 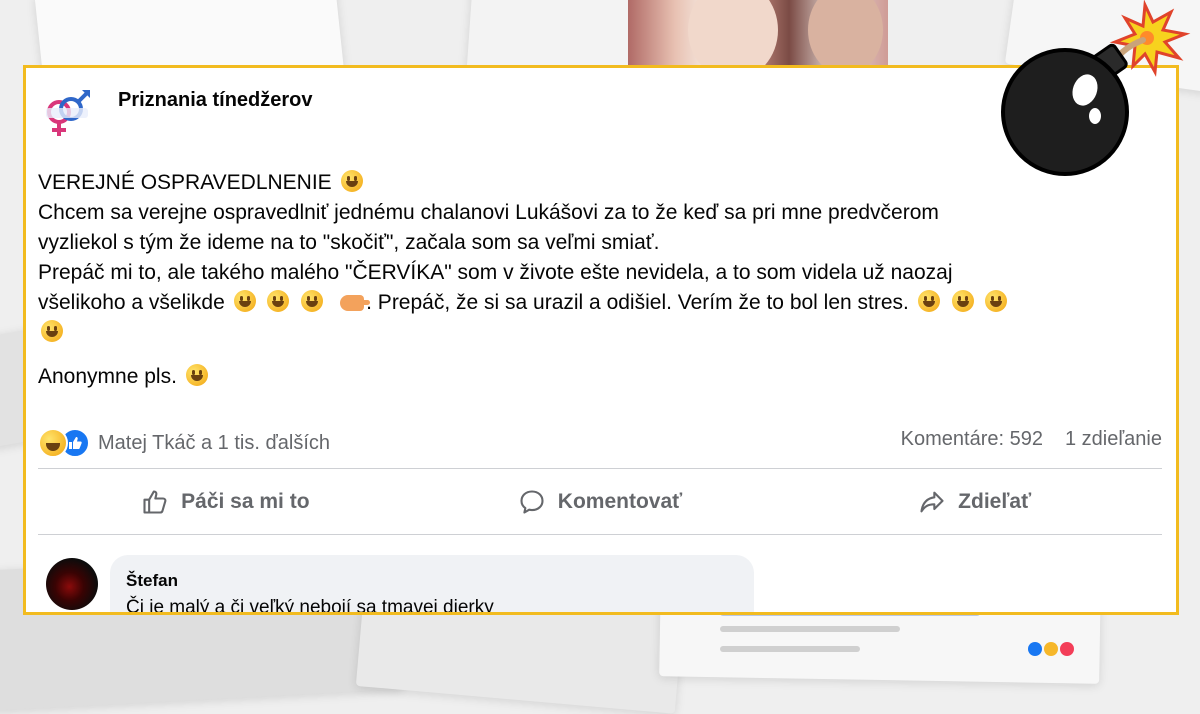 What do you see at coordinates (1051, 649) in the screenshot?
I see `background-reactions` at bounding box center [1051, 649].